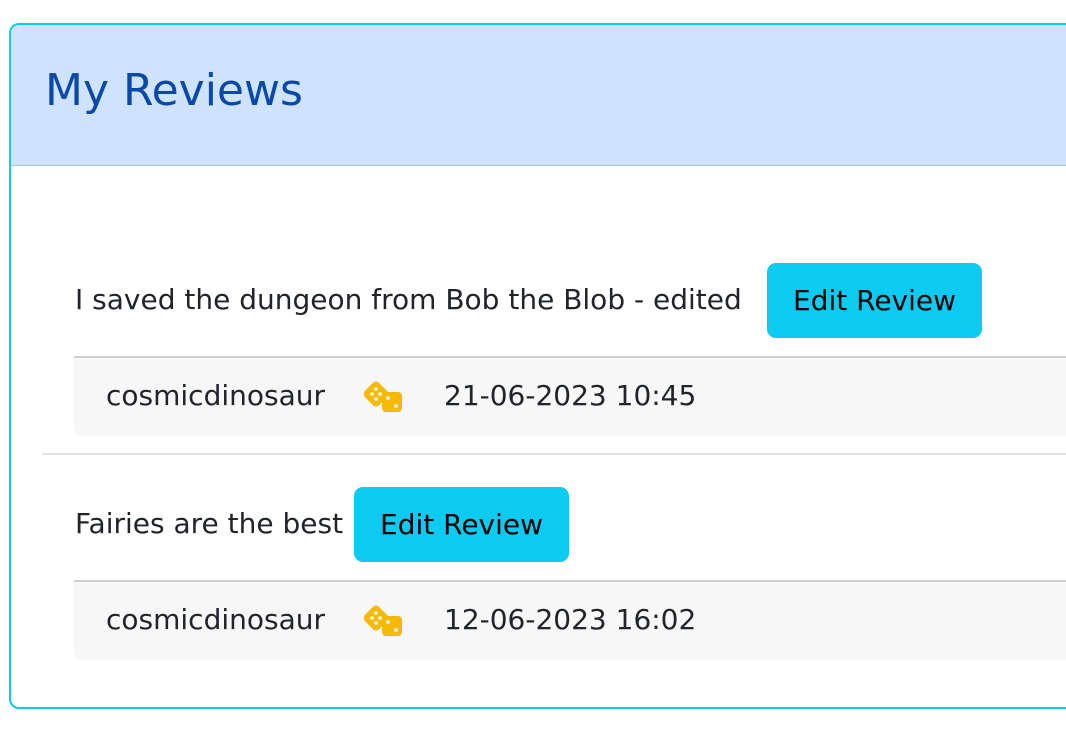  I want to click on page-title: My Reviews, so click(174, 90).